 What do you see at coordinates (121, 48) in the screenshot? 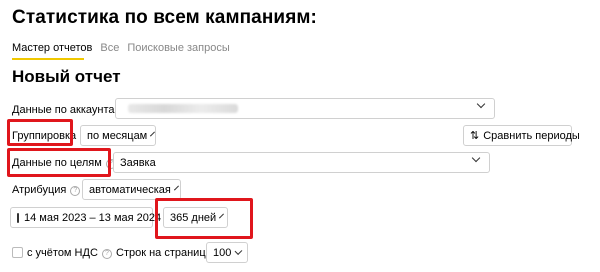
I see `report-tabs: Мастер отчетов Все Поисковые запросы` at bounding box center [121, 48].